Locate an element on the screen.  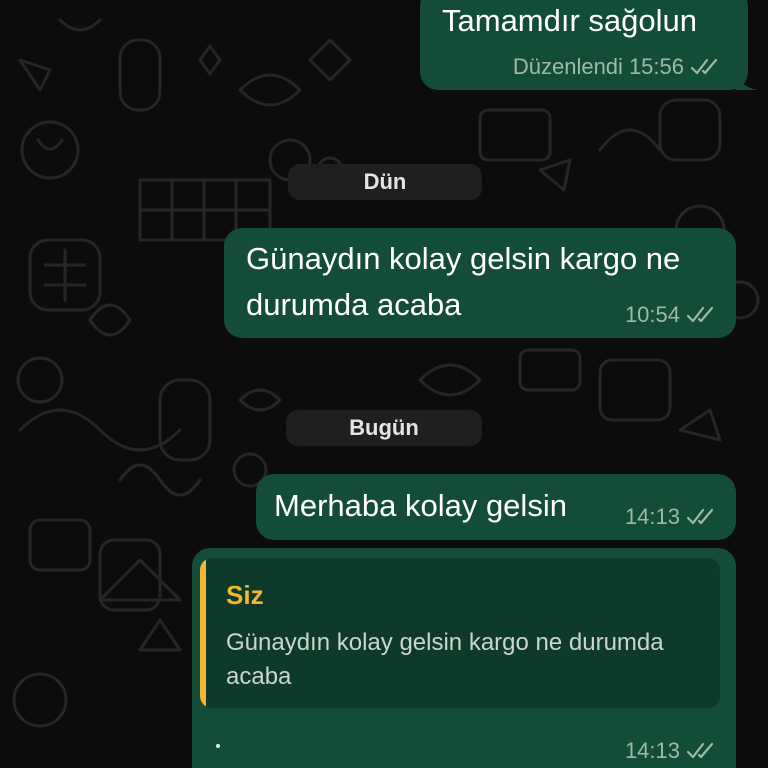
message-bubble-outgoing: Merhaba kolay gelsin 14:13 is located at coordinates (496, 507).